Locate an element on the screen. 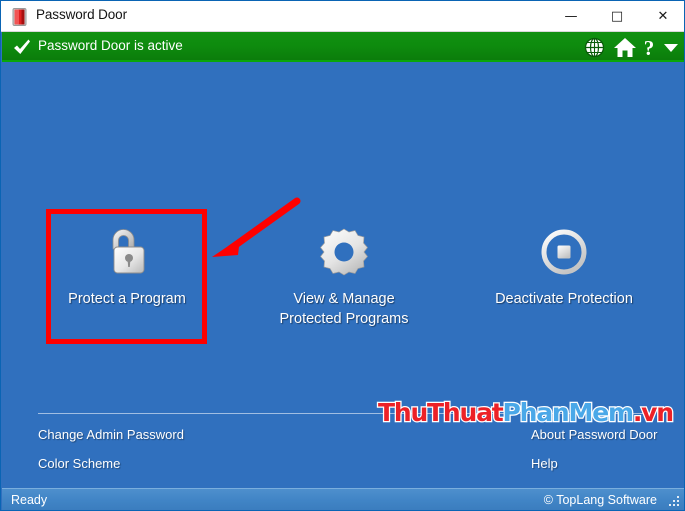 The width and height of the screenshot is (685, 511). maximize-icon: □ is located at coordinates (617, 16).